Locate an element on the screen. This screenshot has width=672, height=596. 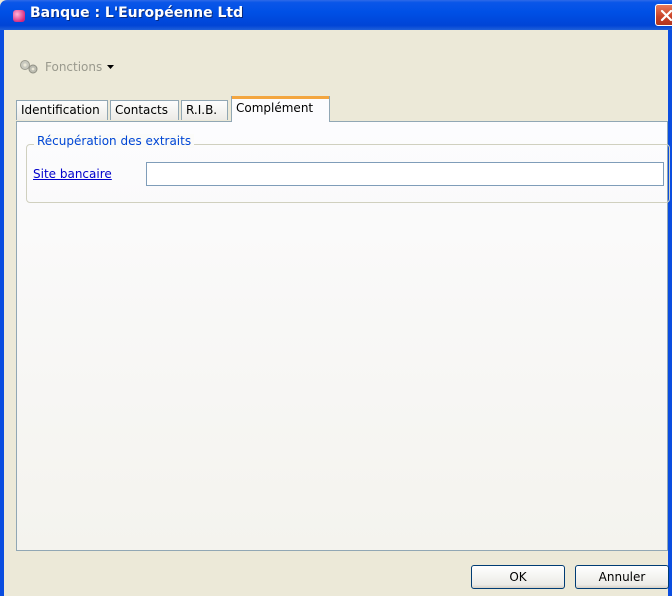
extracts-group-title: Récupération des extraits is located at coordinates (114, 141).